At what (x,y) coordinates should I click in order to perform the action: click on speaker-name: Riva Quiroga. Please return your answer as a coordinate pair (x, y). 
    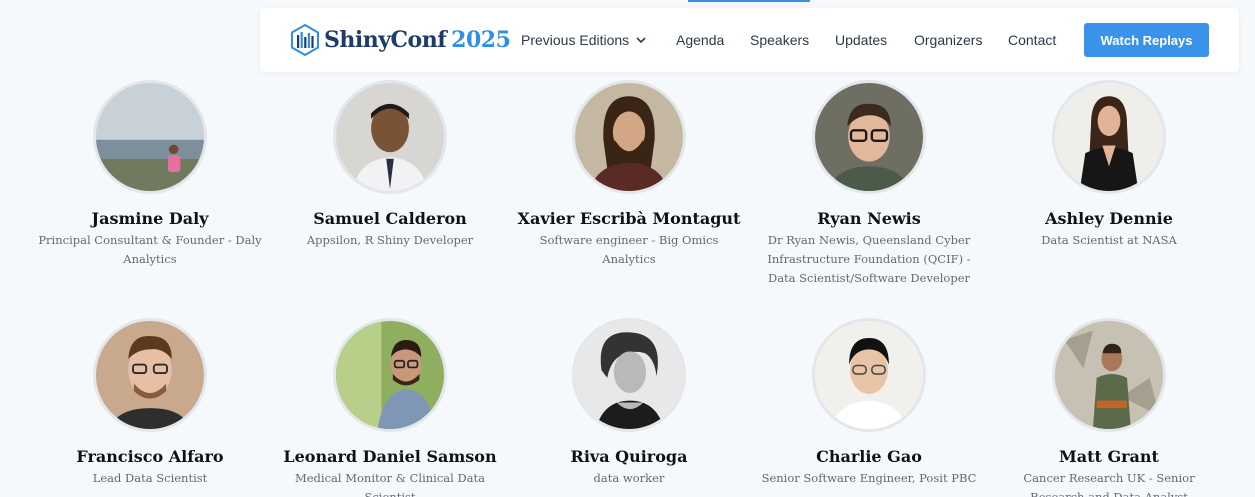
    Looking at the image, I should click on (629, 456).